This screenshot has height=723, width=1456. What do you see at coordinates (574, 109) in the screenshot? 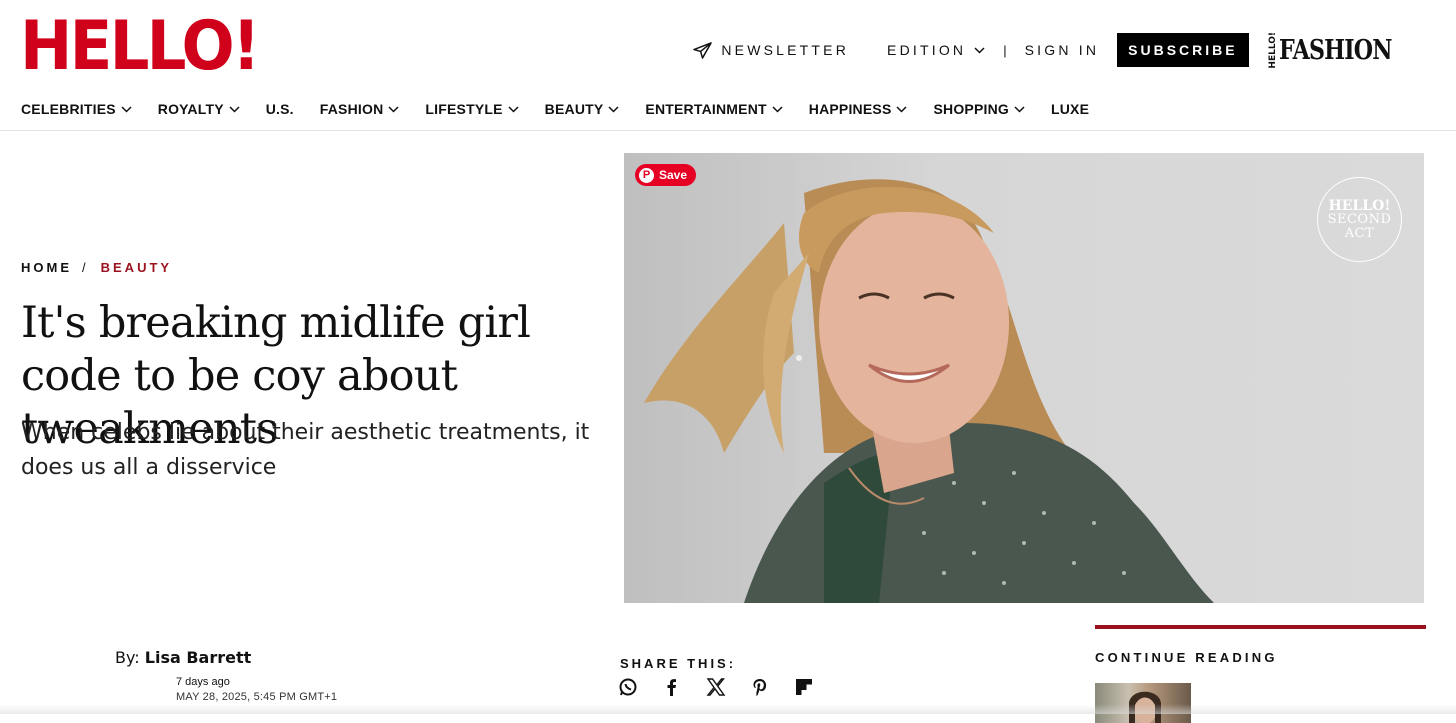
I see `nav-item-label: BEAUTY` at bounding box center [574, 109].